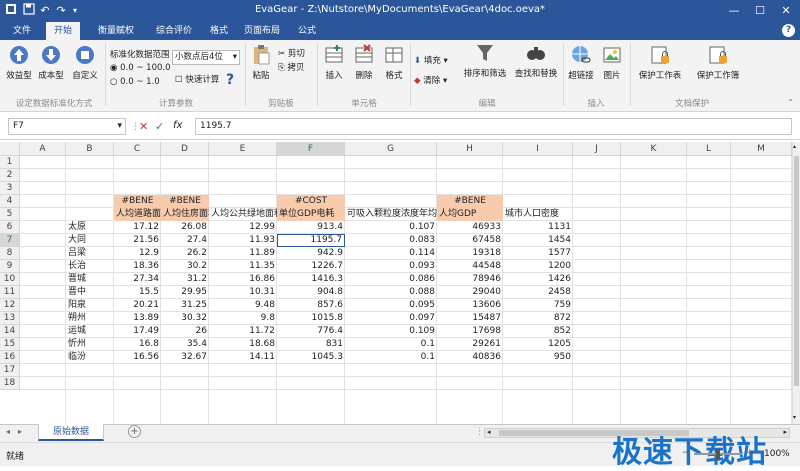 The image size is (800, 471). I want to click on cell-f6: 913.4, so click(311, 227).